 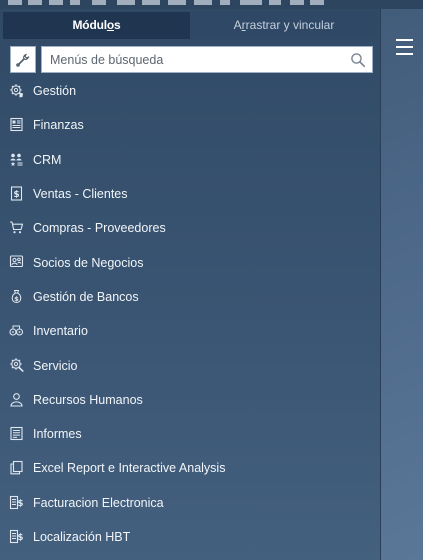 What do you see at coordinates (57, 434) in the screenshot?
I see `menu-item-label: Informes` at bounding box center [57, 434].